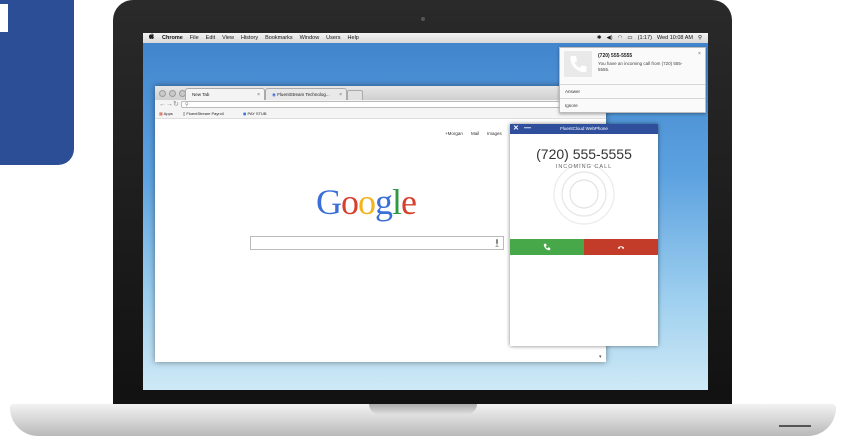 The image size is (846, 448). I want to click on answer-call-button, so click(547, 247).